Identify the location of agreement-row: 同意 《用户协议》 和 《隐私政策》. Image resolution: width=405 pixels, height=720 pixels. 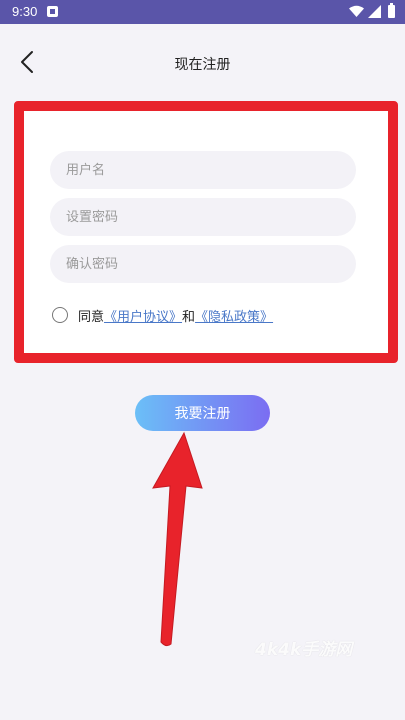
(162, 315).